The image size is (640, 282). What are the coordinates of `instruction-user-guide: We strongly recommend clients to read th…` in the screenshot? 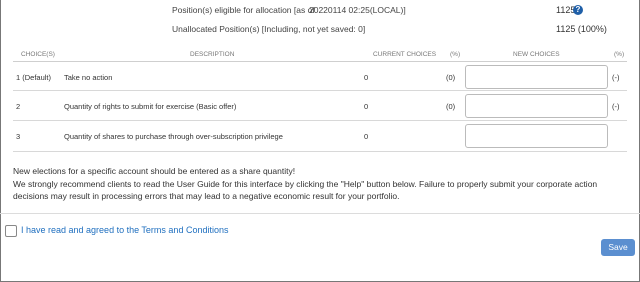 It's located at (305, 190).